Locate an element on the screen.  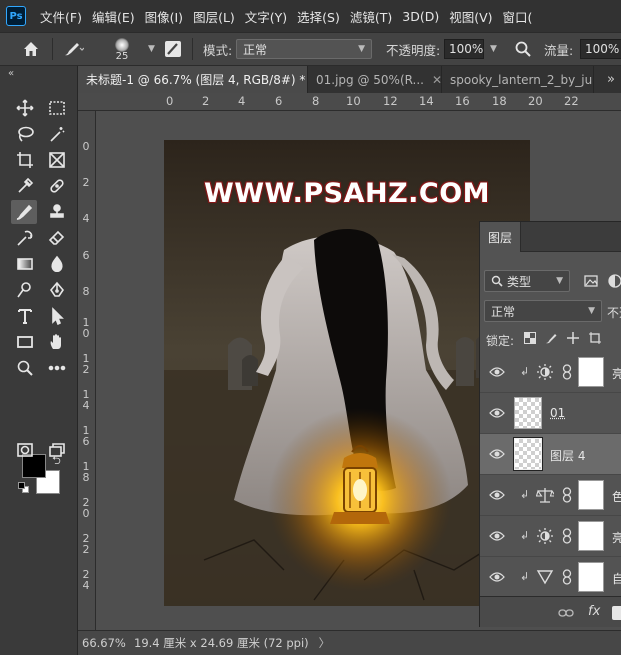
layer-filter-dropdown: 类型 ▼ is located at coordinates (527, 281).